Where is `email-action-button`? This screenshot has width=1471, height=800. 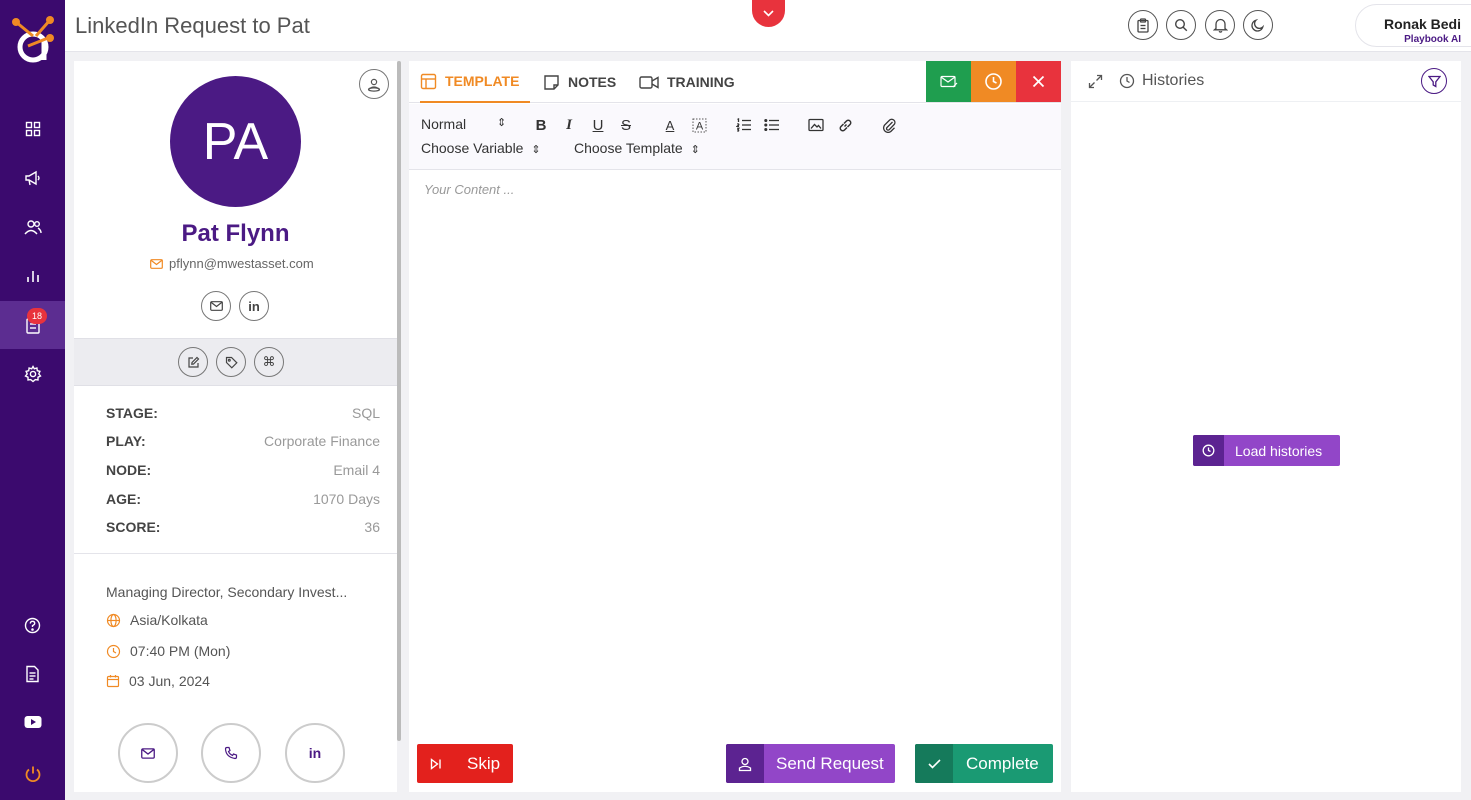
email-action-button is located at coordinates (948, 81).